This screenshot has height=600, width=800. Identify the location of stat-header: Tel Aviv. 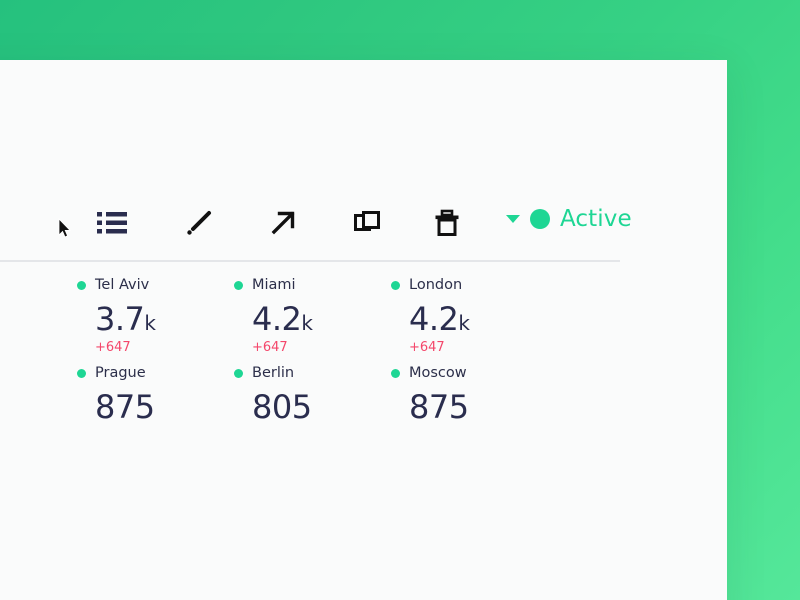
(155, 285).